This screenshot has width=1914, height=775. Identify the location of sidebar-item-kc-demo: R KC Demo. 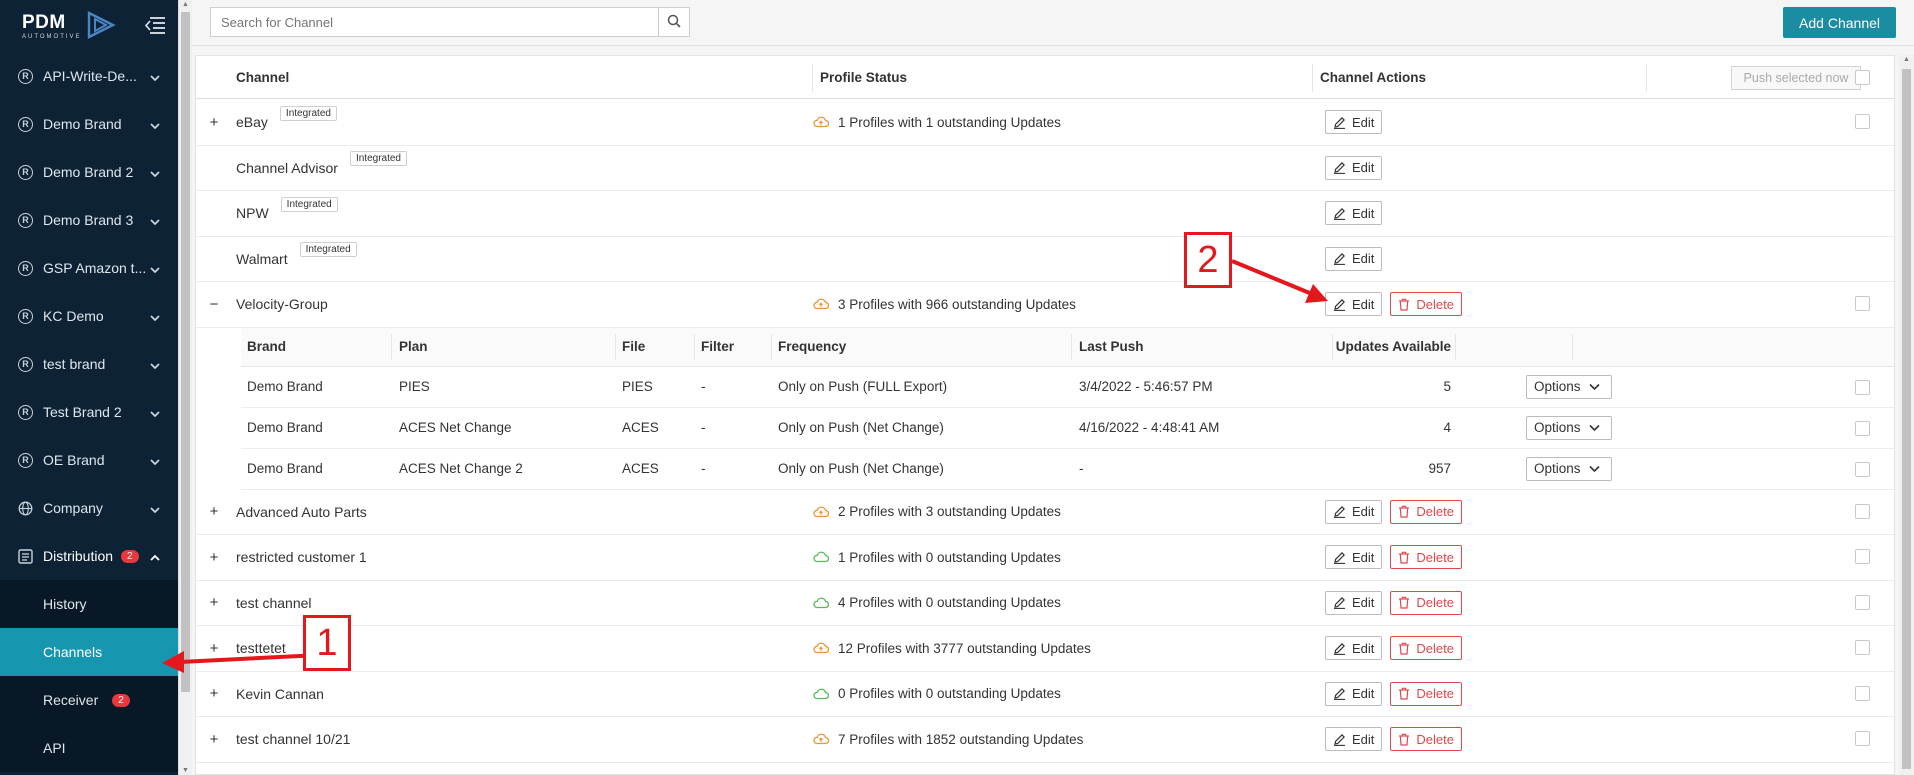
(89, 316).